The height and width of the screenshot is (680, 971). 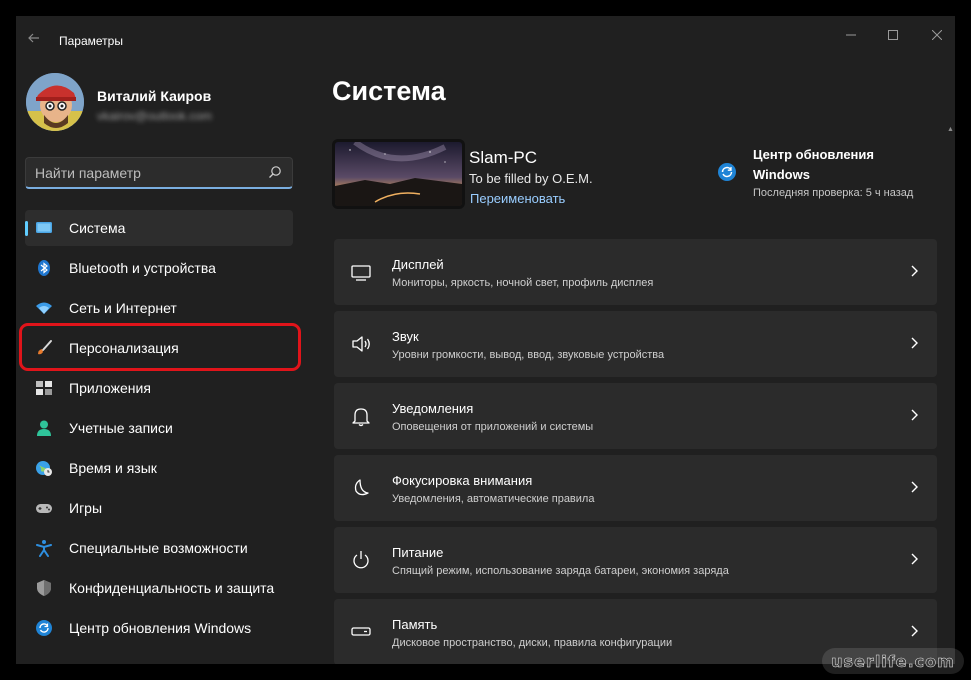 I want to click on card-subtitle: Уведомления, автоматические правила, so click(x=493, y=499).